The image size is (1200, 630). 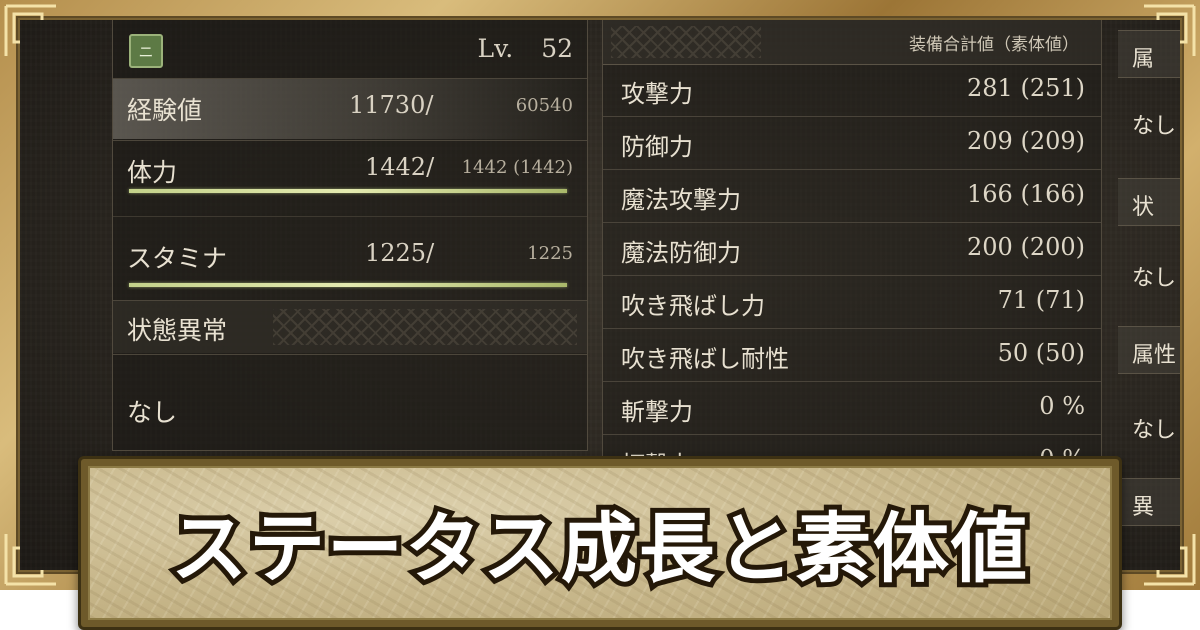 I want to click on side-header-label: 属性, so click(x=1154, y=355).